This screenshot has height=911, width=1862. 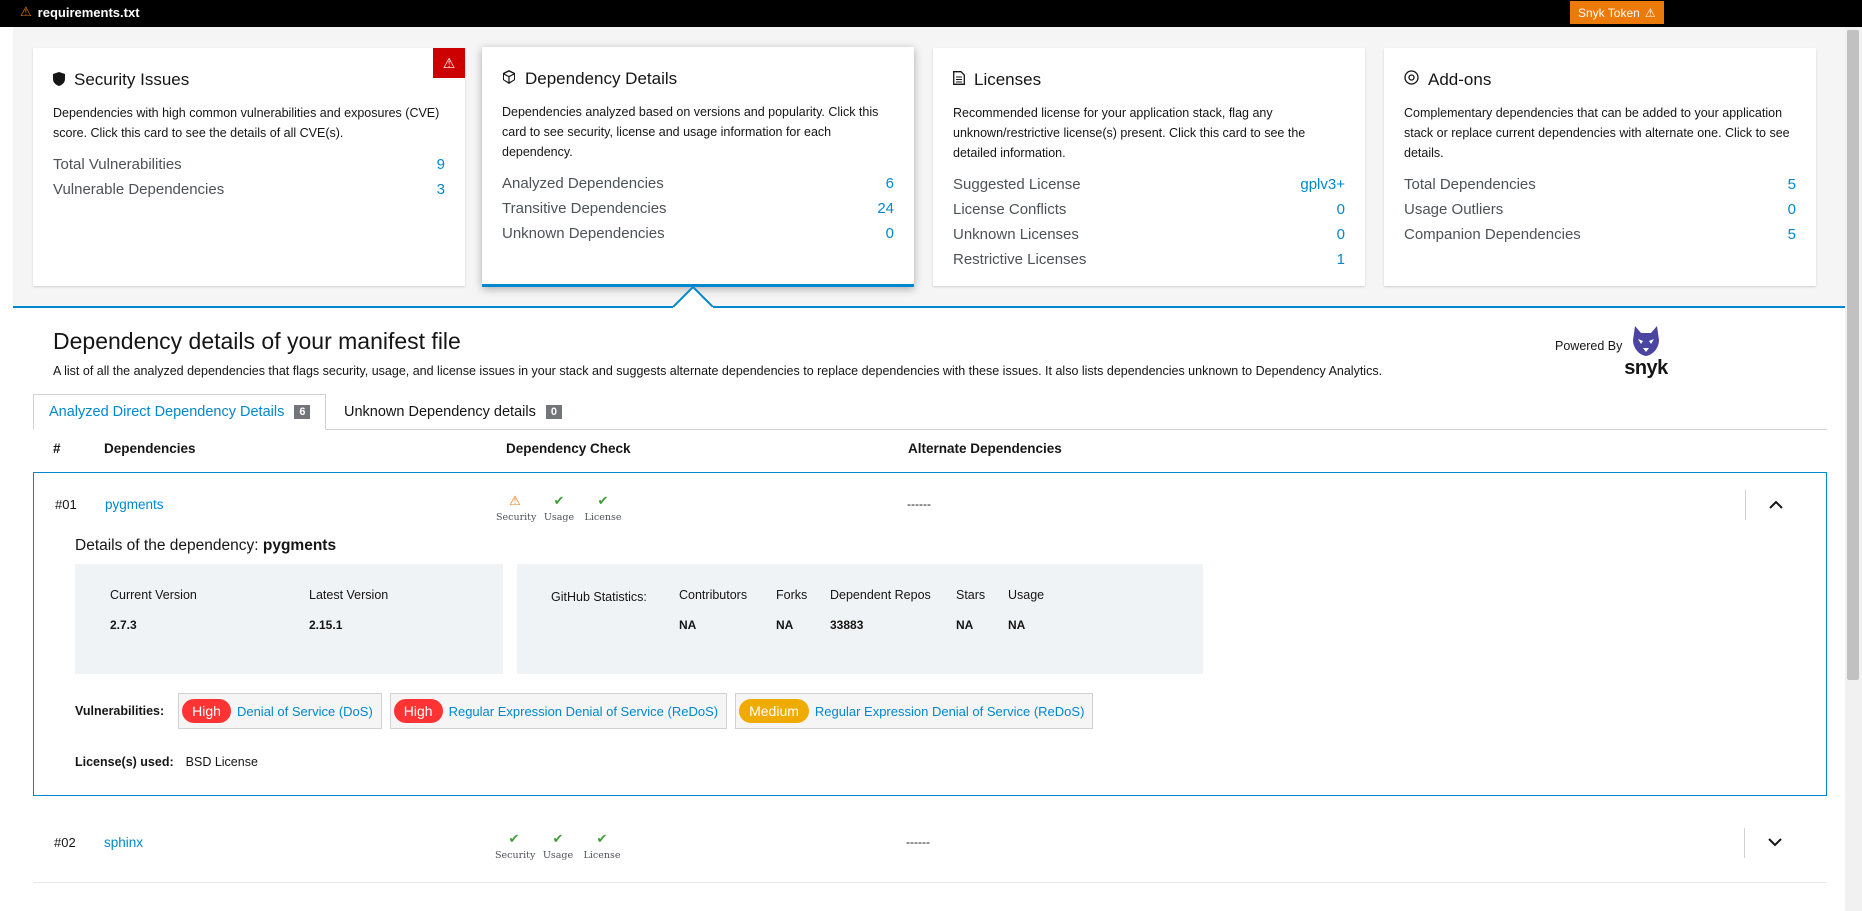 What do you see at coordinates (123, 842) in the screenshot?
I see `dependency-name-link: sphinx` at bounding box center [123, 842].